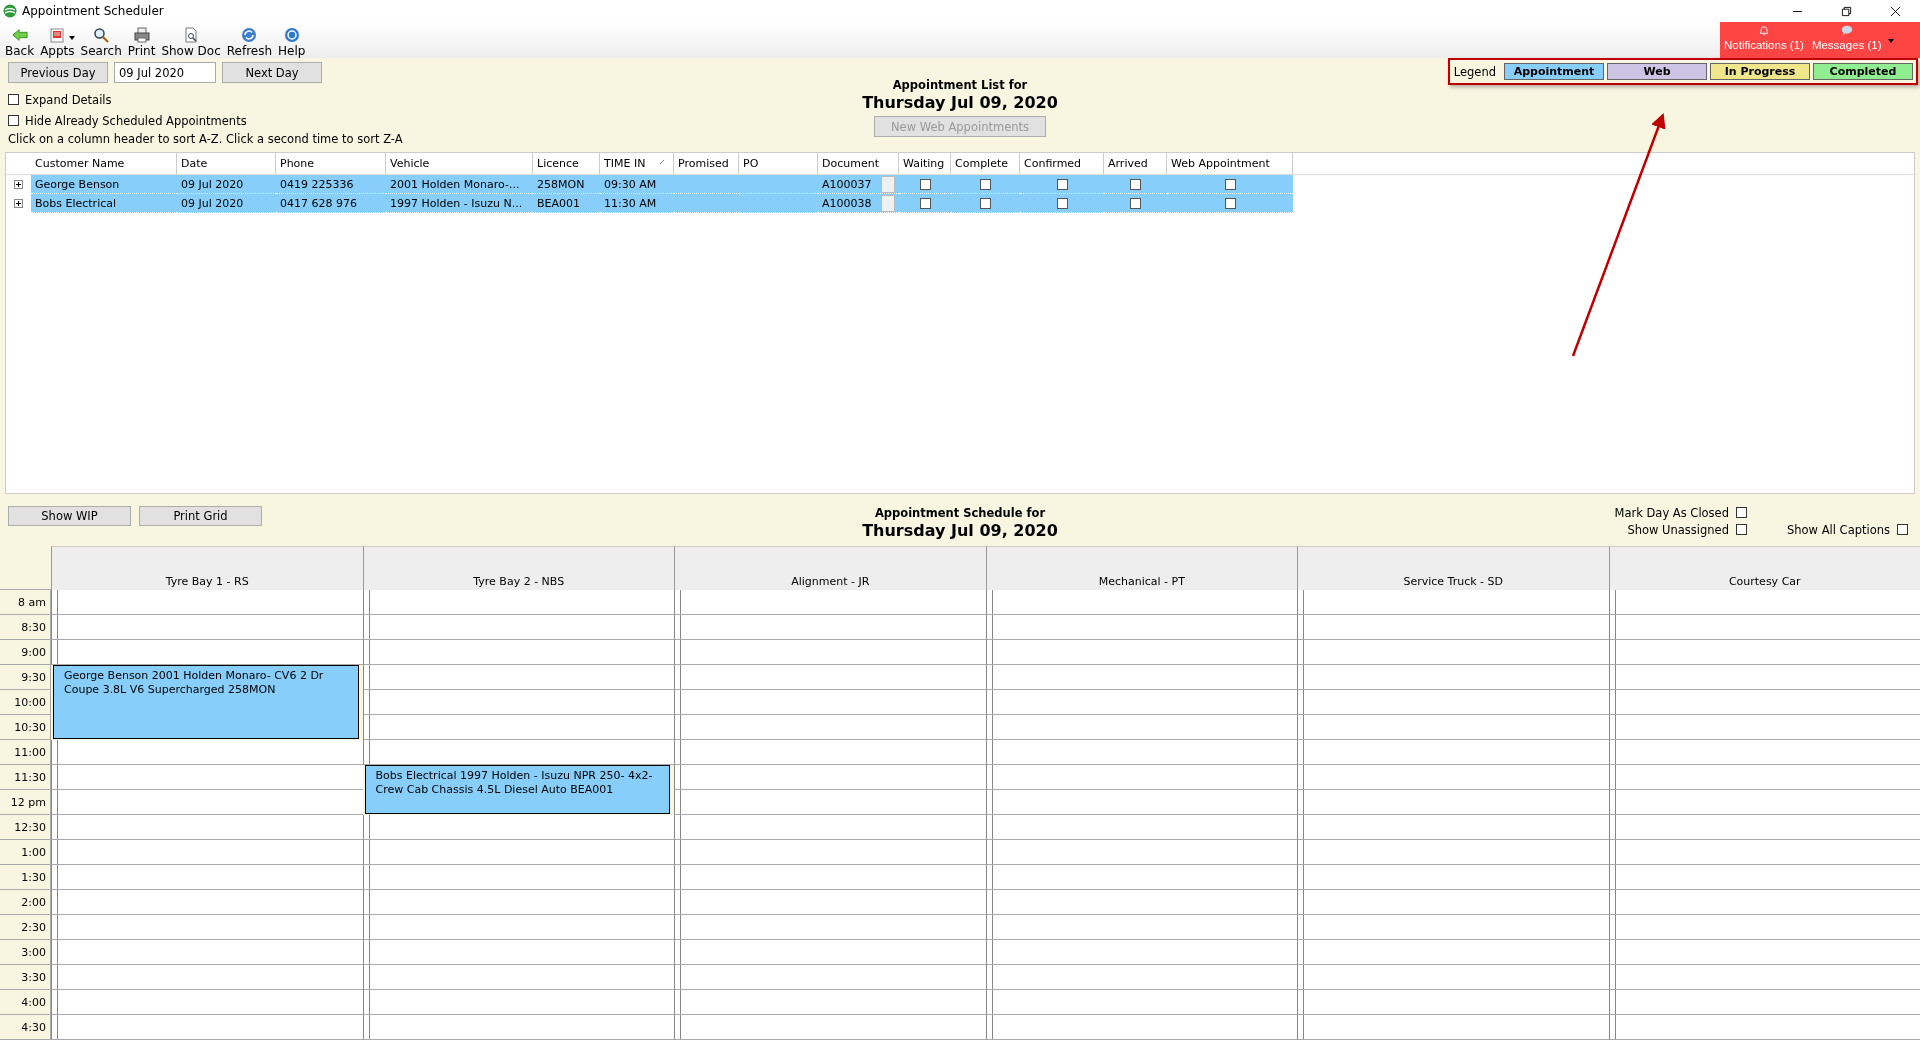 This screenshot has height=1040, width=1920. I want to click on column-header: Web Appointment, so click(1230, 163).